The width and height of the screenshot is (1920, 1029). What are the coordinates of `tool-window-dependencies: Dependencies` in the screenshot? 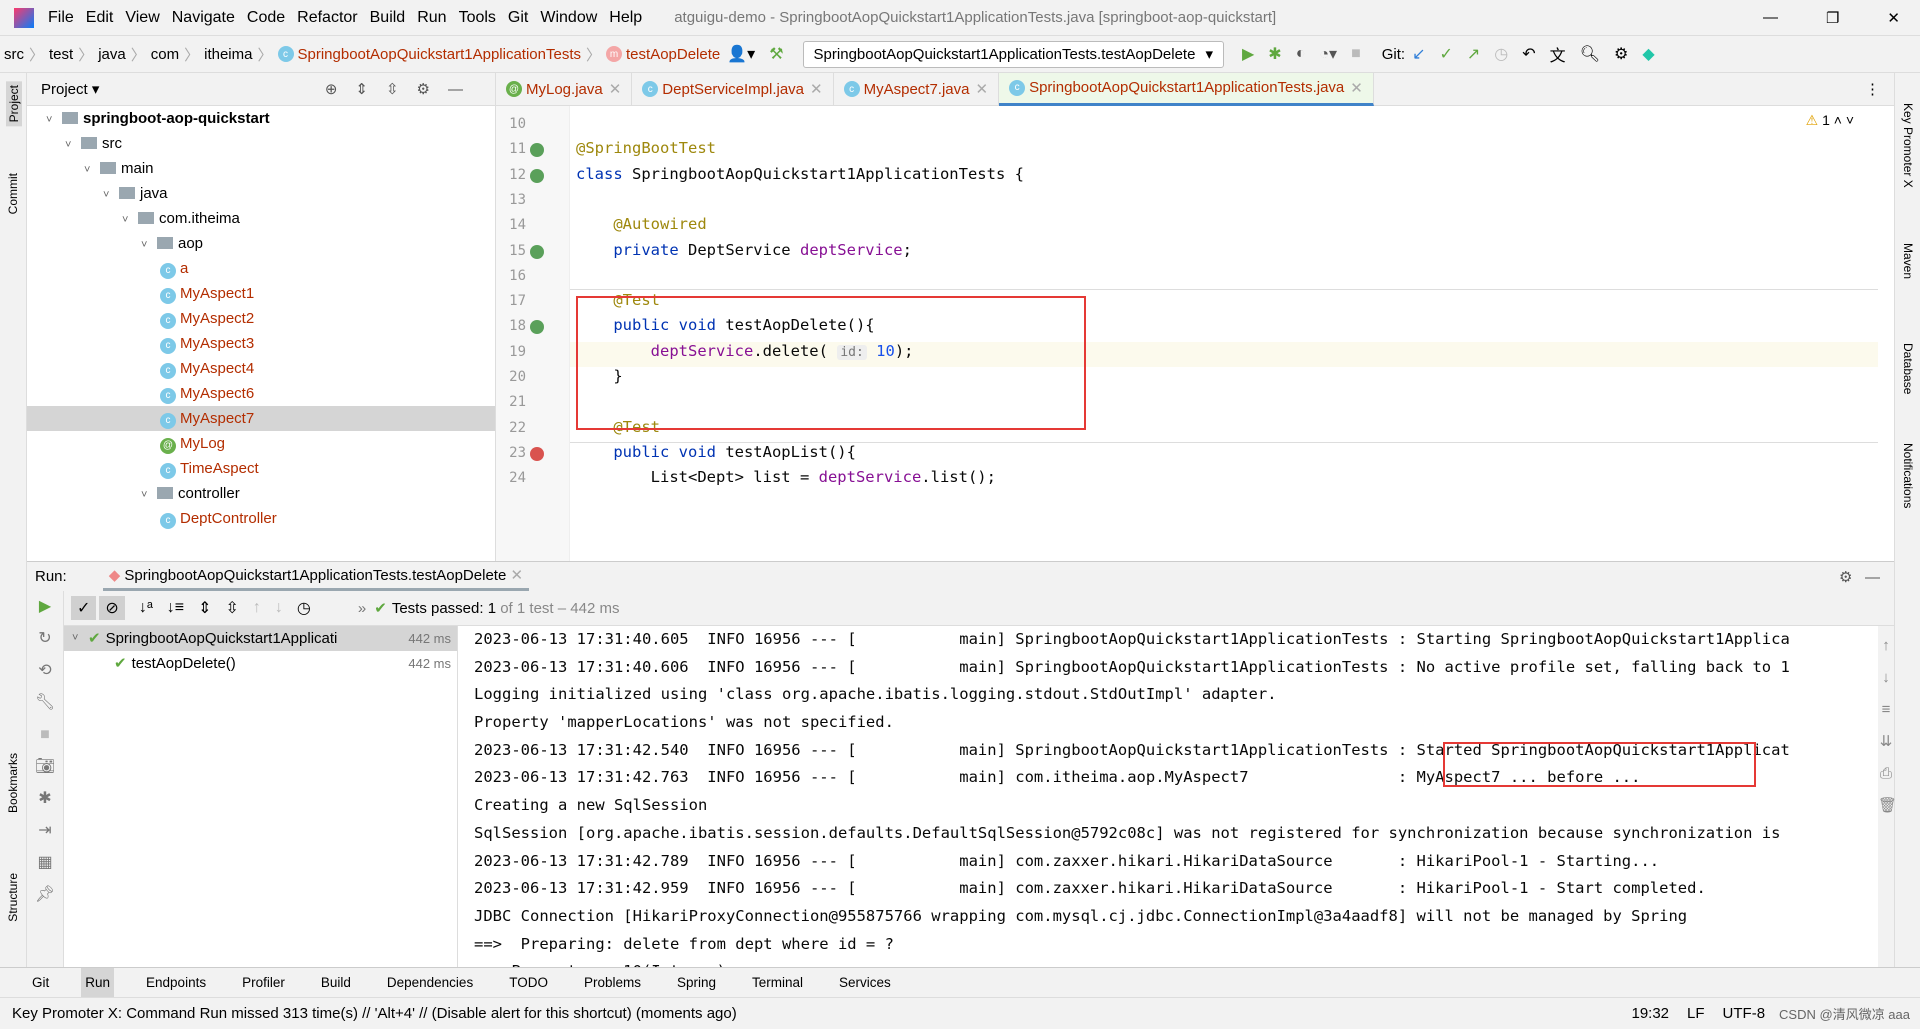 It's located at (430, 983).